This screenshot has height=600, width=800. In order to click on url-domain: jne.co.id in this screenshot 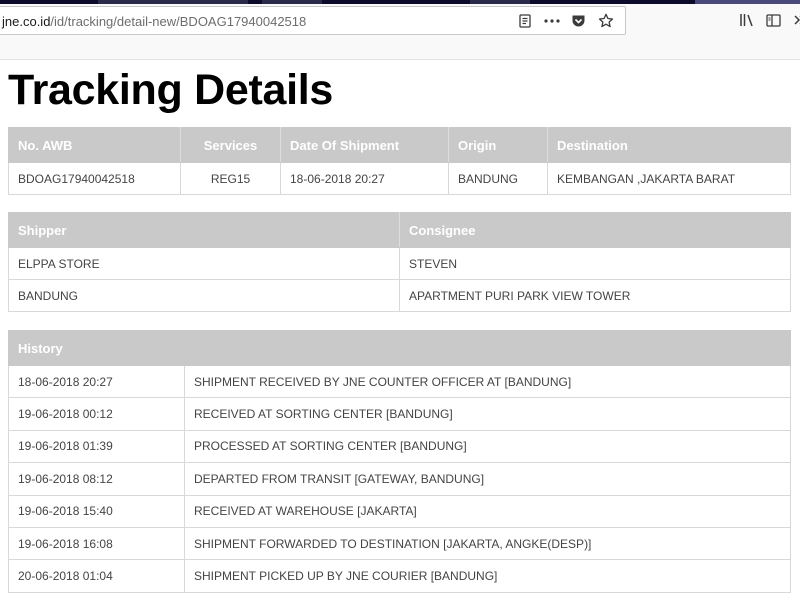, I will do `click(26, 21)`.